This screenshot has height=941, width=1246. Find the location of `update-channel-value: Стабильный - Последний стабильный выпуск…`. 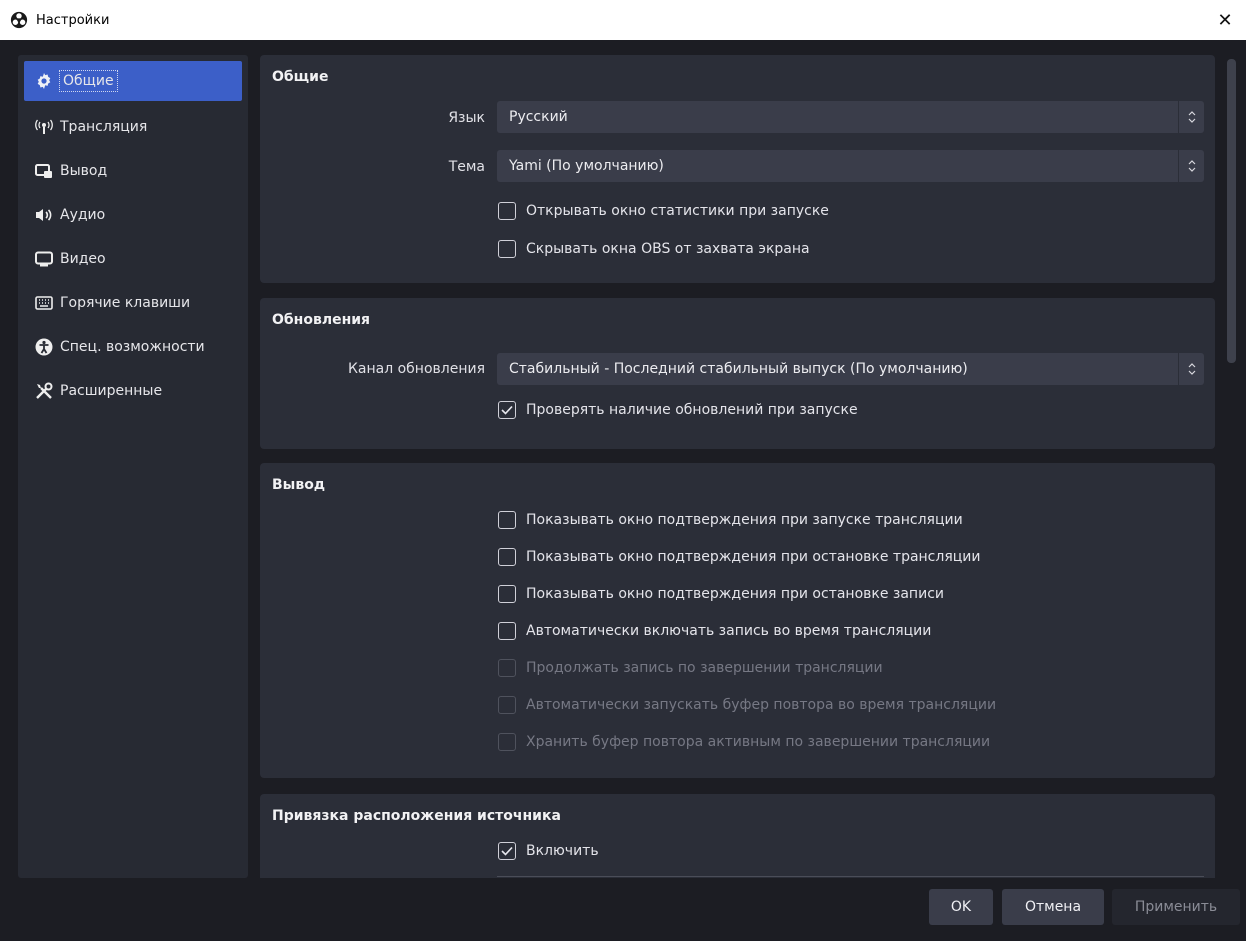

update-channel-value: Стабильный - Последний стабильный выпуск… is located at coordinates (738, 369).